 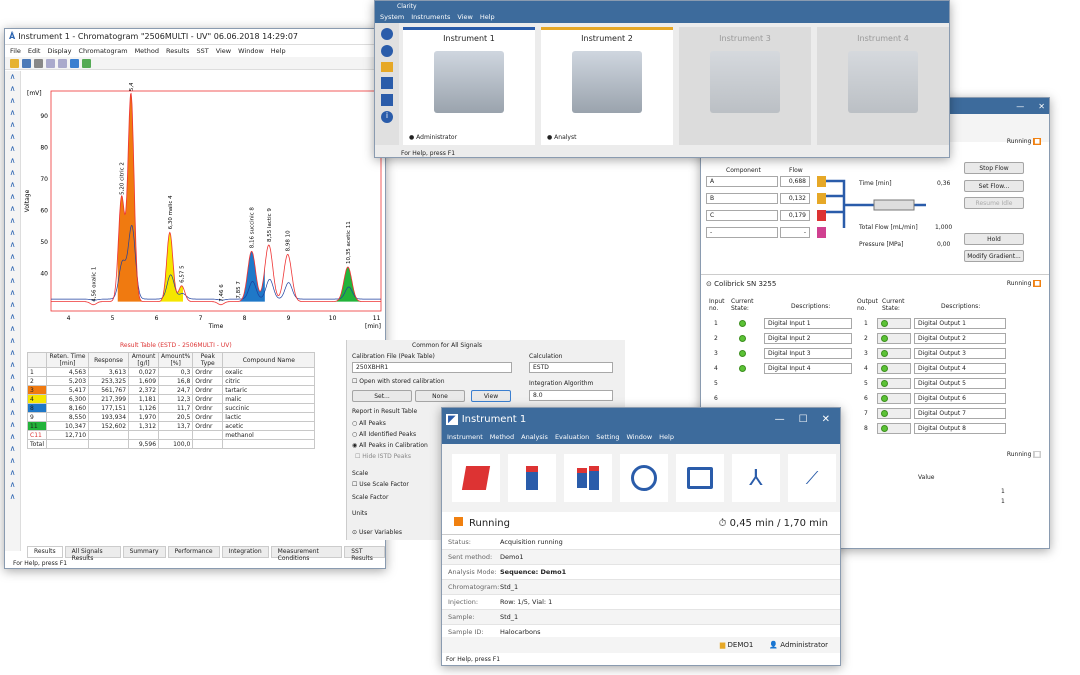 I want to click on data-acquisition-icon, so click(x=700, y=478).